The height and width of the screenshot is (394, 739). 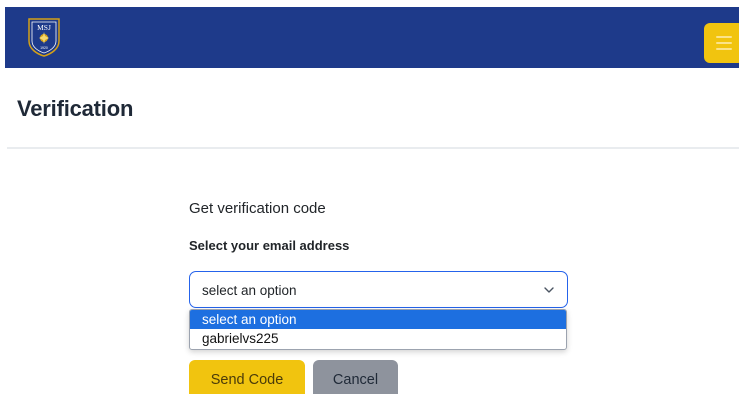 I want to click on email-select-label: Select your email address, so click(x=269, y=245).